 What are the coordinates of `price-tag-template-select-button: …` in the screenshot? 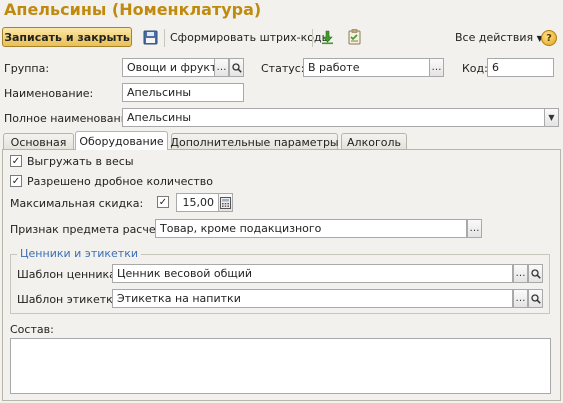 It's located at (520, 273).